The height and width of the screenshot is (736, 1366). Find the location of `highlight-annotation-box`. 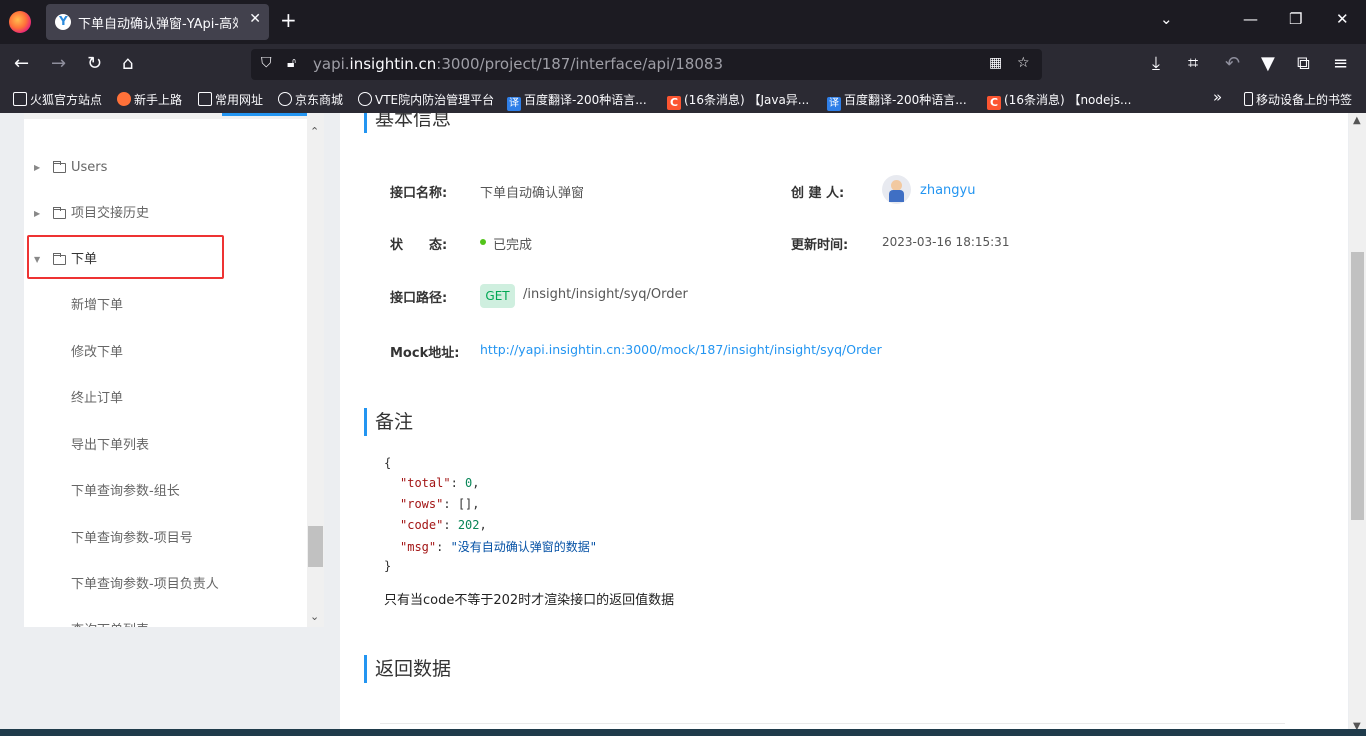

highlight-annotation-box is located at coordinates (125, 257).